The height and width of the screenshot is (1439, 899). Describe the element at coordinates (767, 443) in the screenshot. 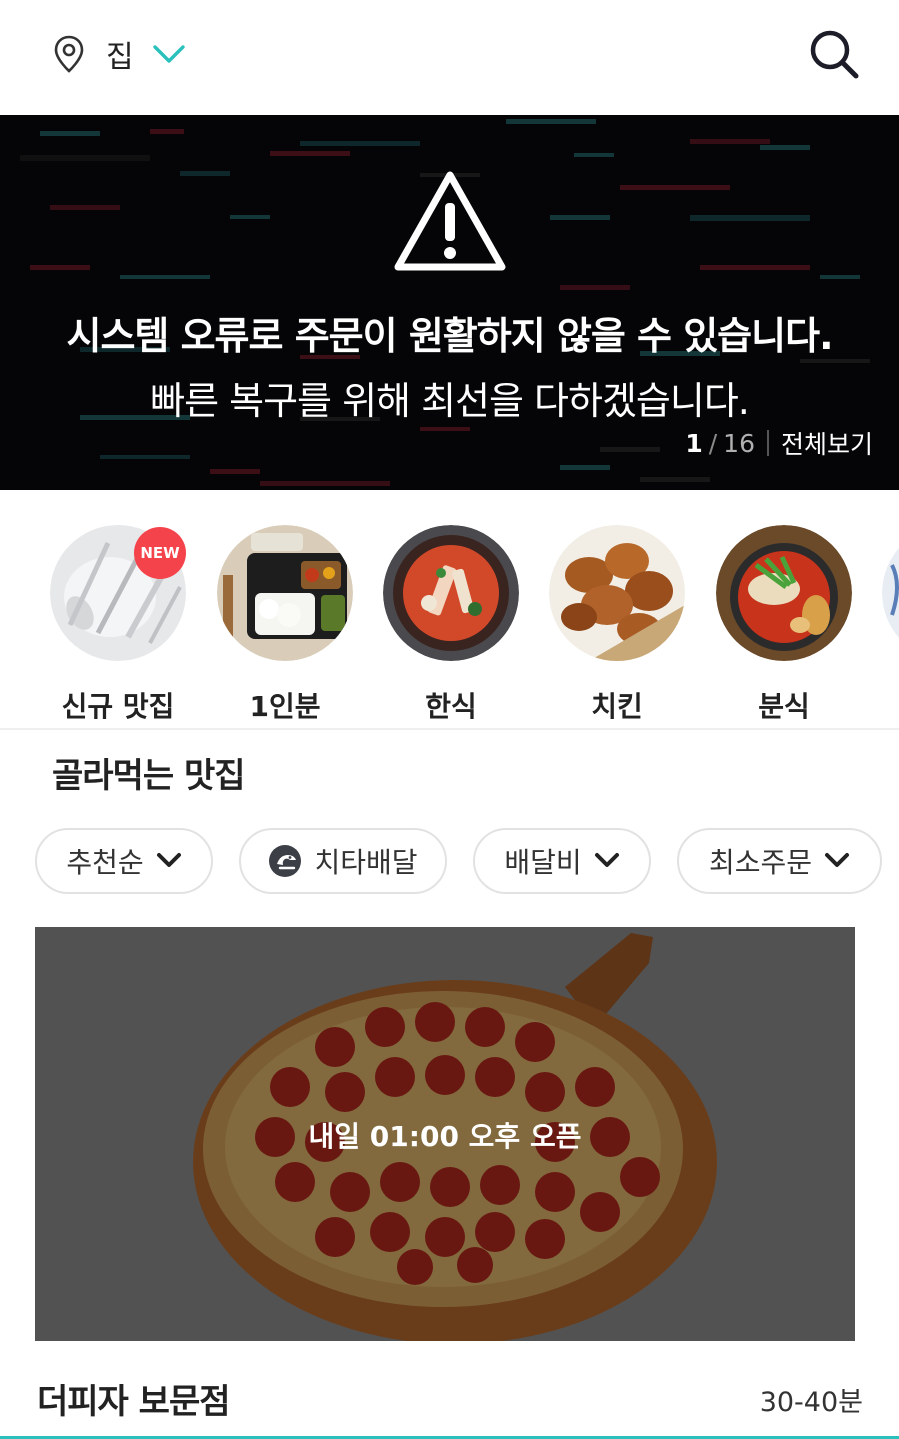

I see `divider` at that location.